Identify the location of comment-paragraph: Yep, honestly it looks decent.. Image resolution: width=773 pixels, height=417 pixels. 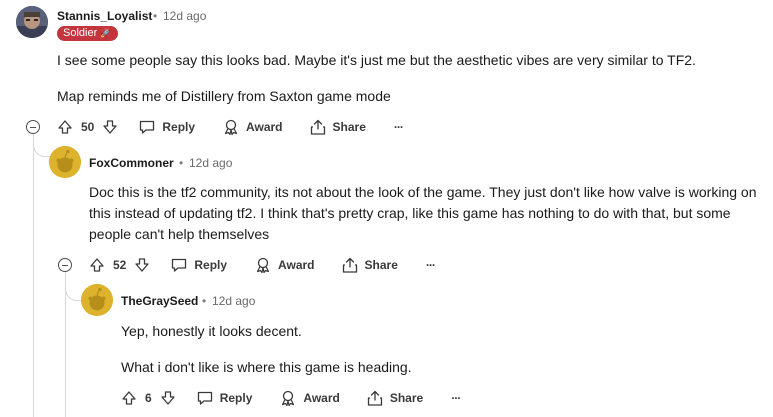
(211, 331).